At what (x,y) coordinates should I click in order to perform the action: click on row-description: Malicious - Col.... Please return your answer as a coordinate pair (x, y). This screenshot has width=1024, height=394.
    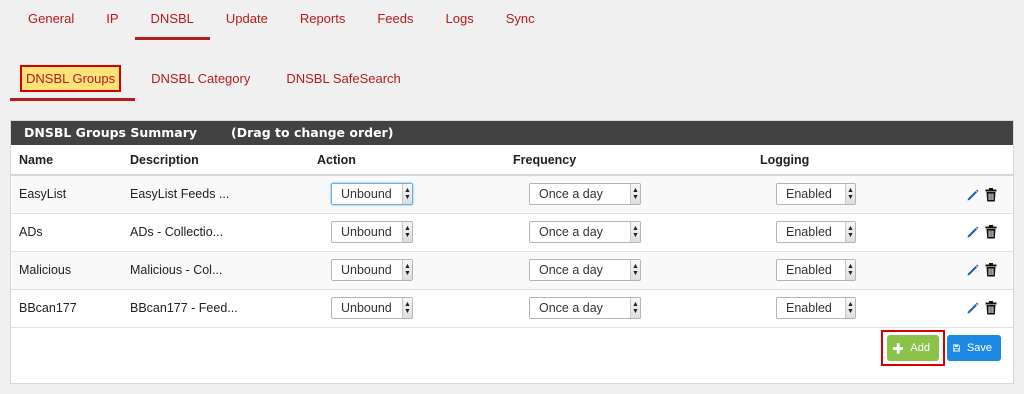
    Looking at the image, I should click on (215, 270).